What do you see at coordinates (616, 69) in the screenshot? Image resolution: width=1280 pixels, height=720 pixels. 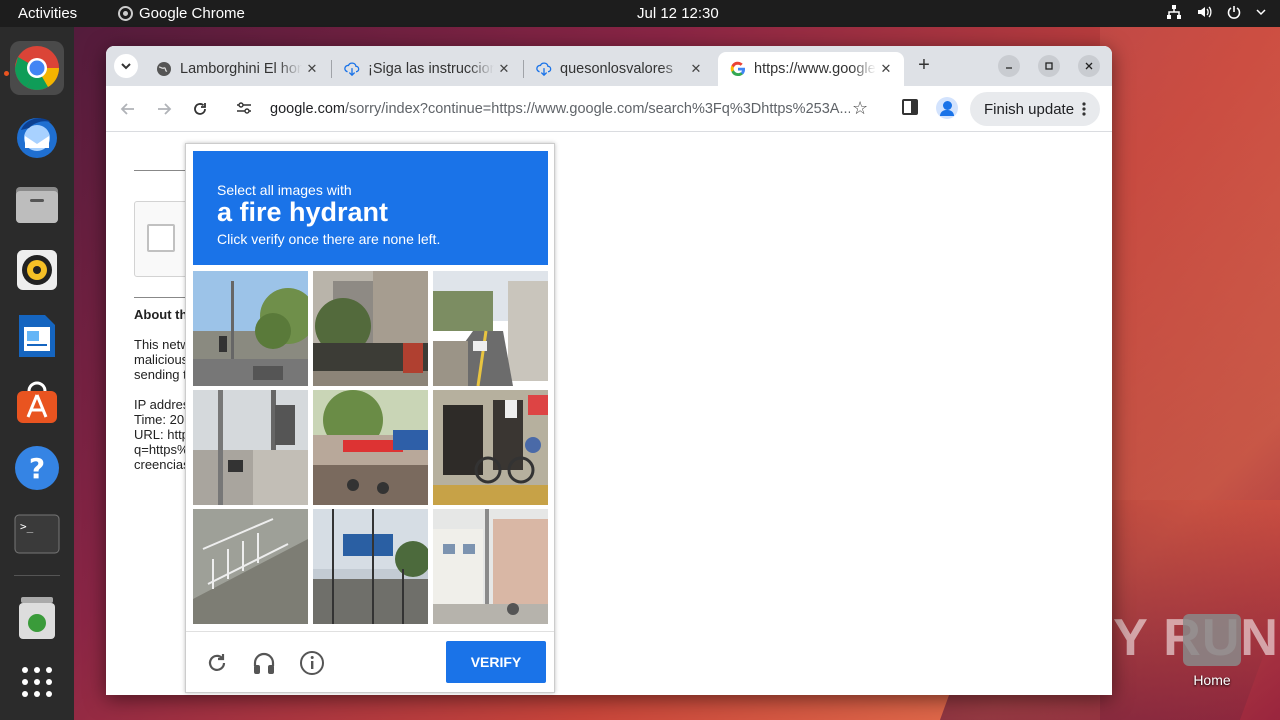 I see `tab-title: quesonlosvalores` at bounding box center [616, 69].